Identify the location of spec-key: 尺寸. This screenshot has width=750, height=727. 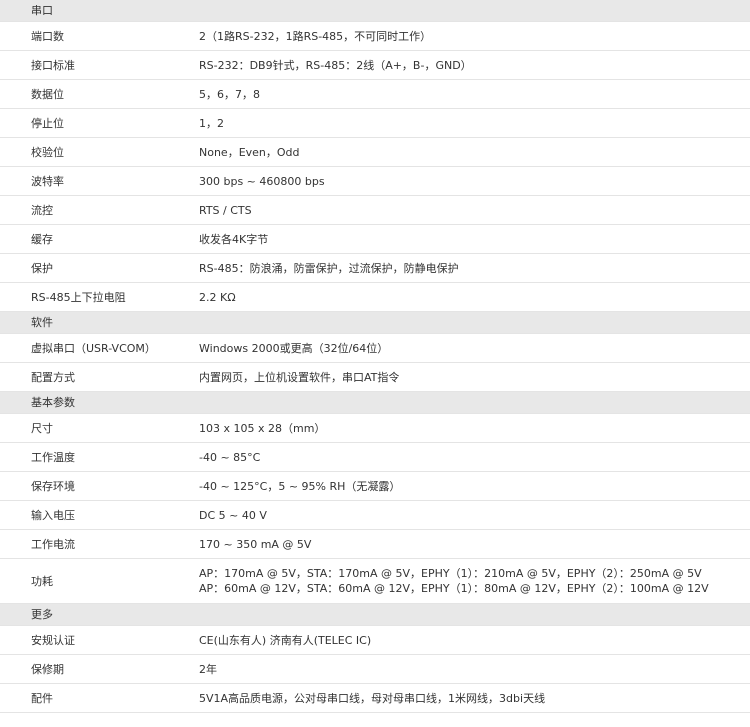
(99, 428).